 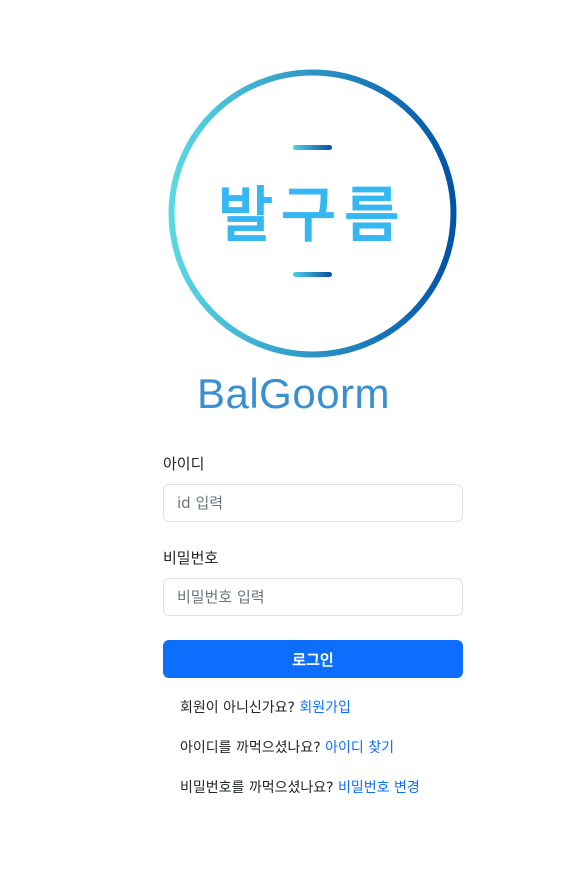 I want to click on logo-top-bar, so click(x=312, y=147).